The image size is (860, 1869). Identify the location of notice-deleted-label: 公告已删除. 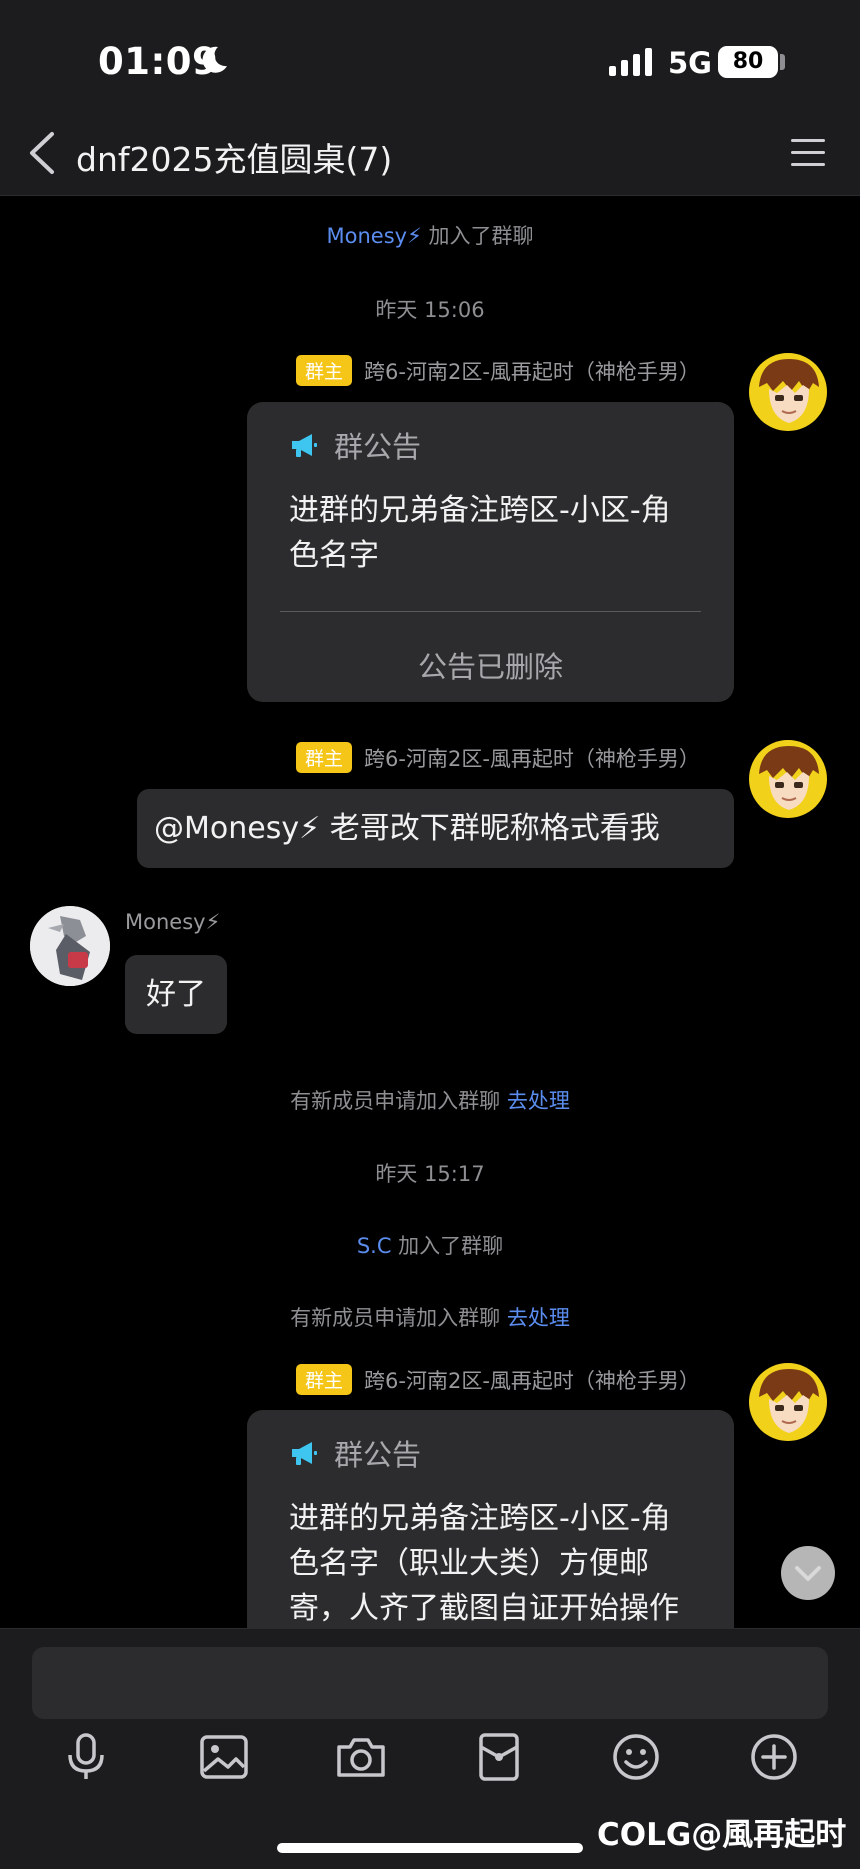
(490, 667).